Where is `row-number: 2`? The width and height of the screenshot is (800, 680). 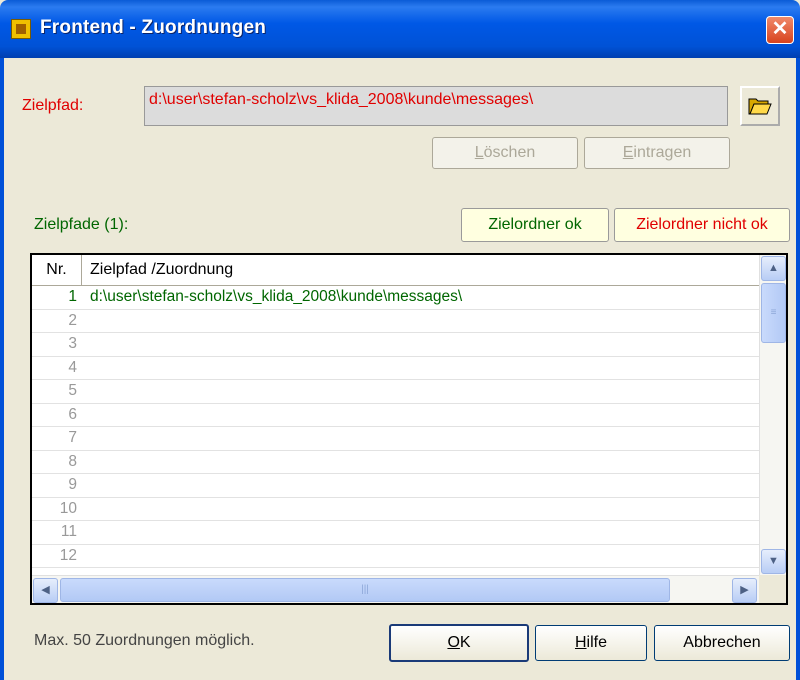 row-number: 2 is located at coordinates (72, 320).